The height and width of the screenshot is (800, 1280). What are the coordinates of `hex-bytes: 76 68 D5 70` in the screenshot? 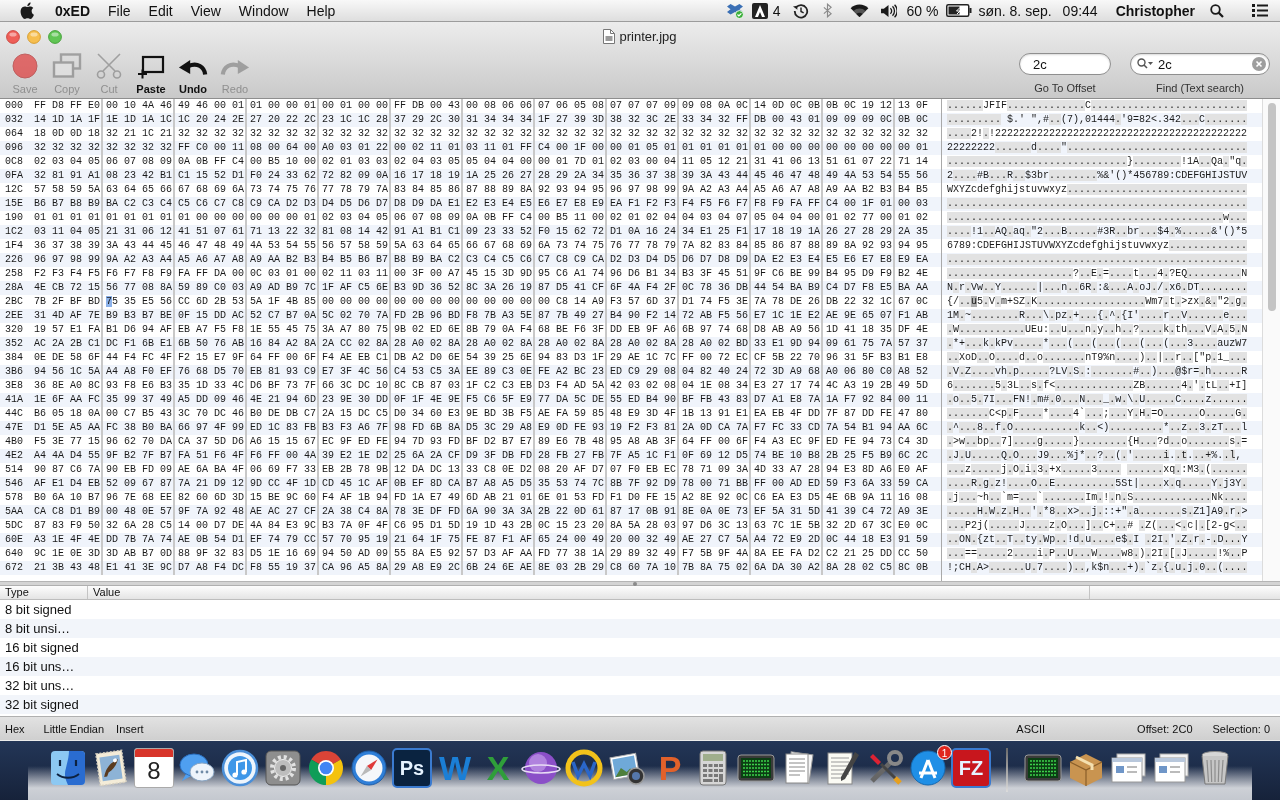 It's located at (211, 371).